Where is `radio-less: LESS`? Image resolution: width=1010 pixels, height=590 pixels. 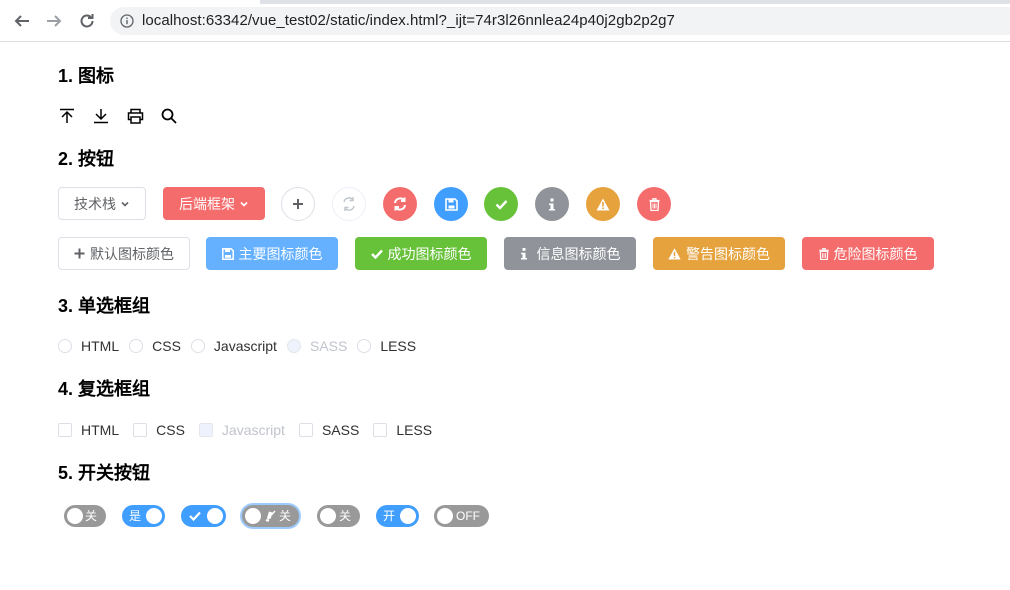 radio-less: LESS is located at coordinates (386, 346).